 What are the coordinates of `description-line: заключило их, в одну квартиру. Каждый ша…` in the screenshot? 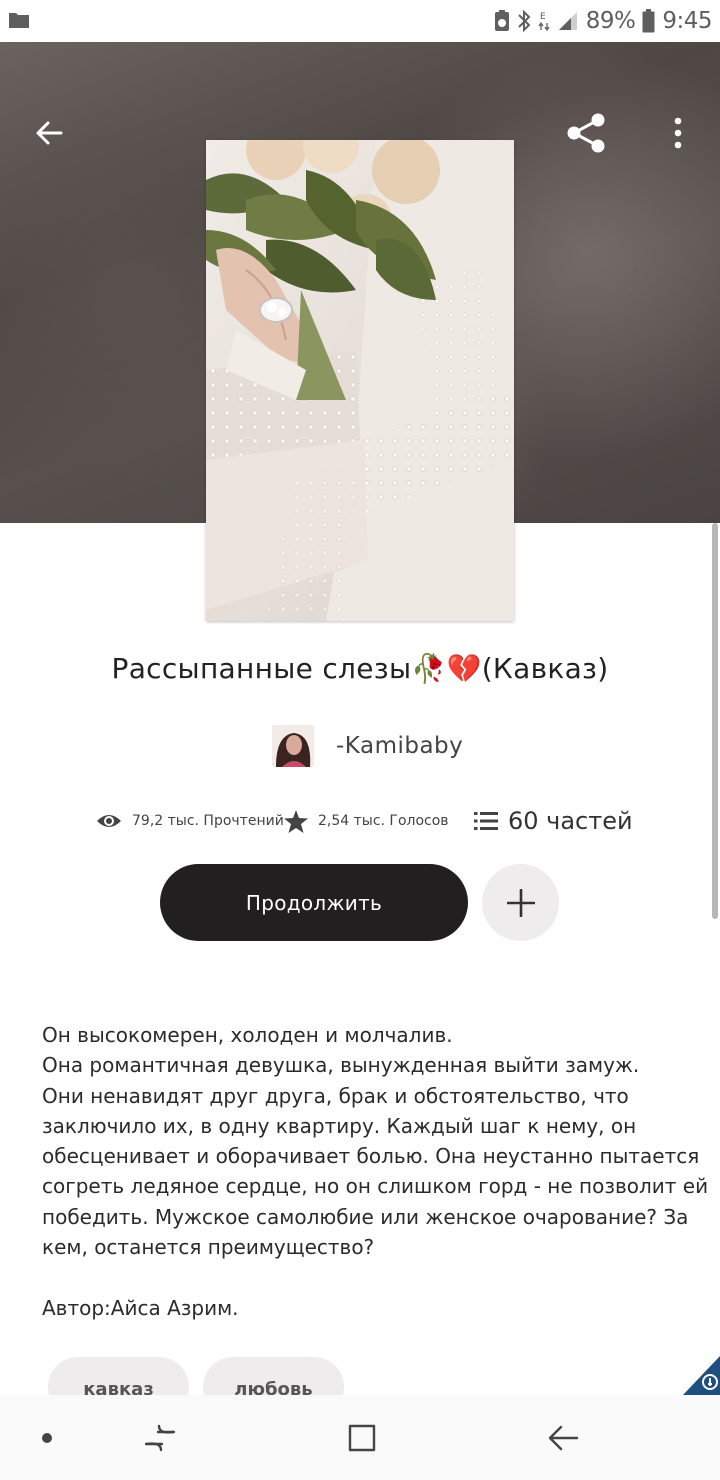 It's located at (339, 1125).